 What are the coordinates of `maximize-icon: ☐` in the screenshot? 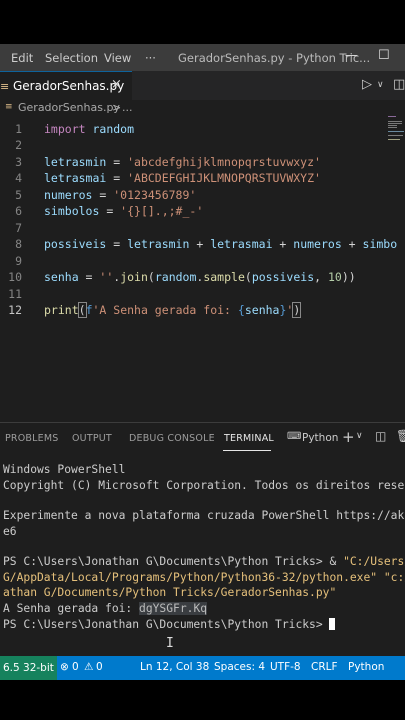 It's located at (384, 55).